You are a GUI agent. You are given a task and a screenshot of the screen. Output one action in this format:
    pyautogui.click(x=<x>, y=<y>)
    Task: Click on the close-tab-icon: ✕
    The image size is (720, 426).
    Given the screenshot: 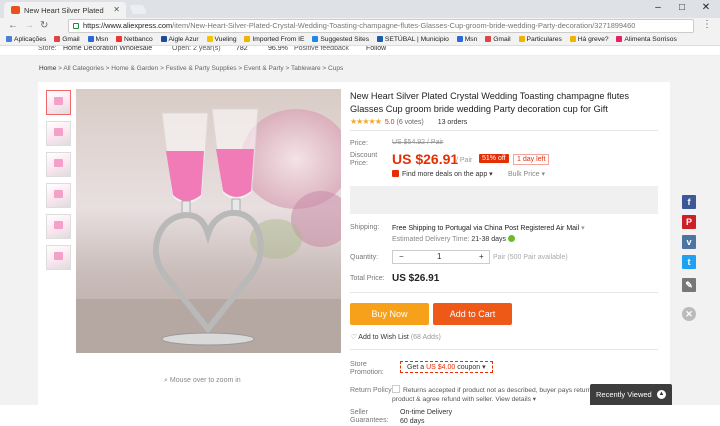 What is the action you would take?
    pyautogui.click(x=116, y=9)
    